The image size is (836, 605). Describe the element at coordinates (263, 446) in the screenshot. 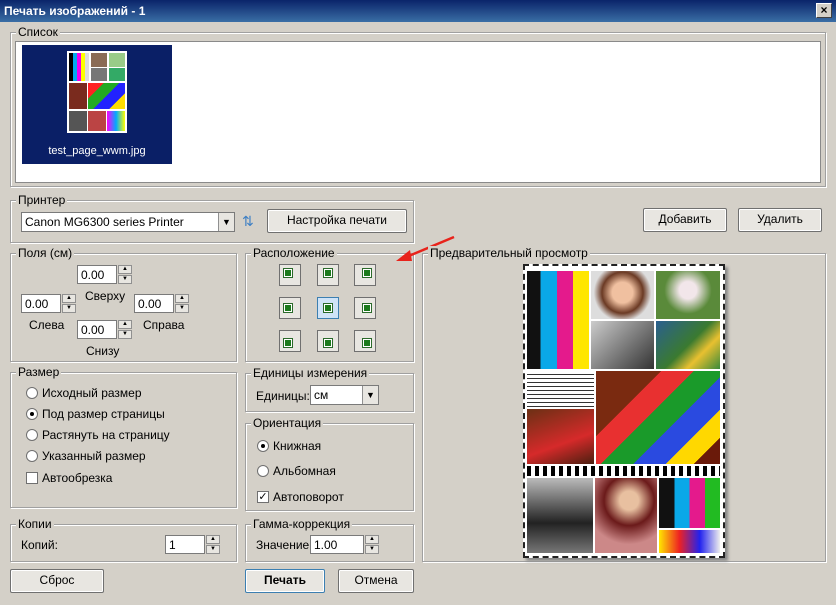

I see `orientation-portrait-radio` at that location.